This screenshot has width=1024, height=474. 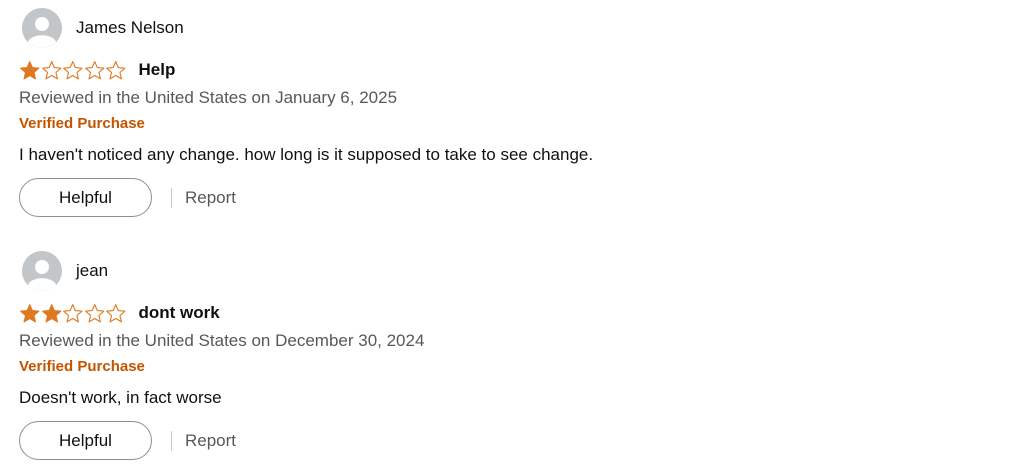 I want to click on reviewer-name: James Nelson, so click(x=130, y=28).